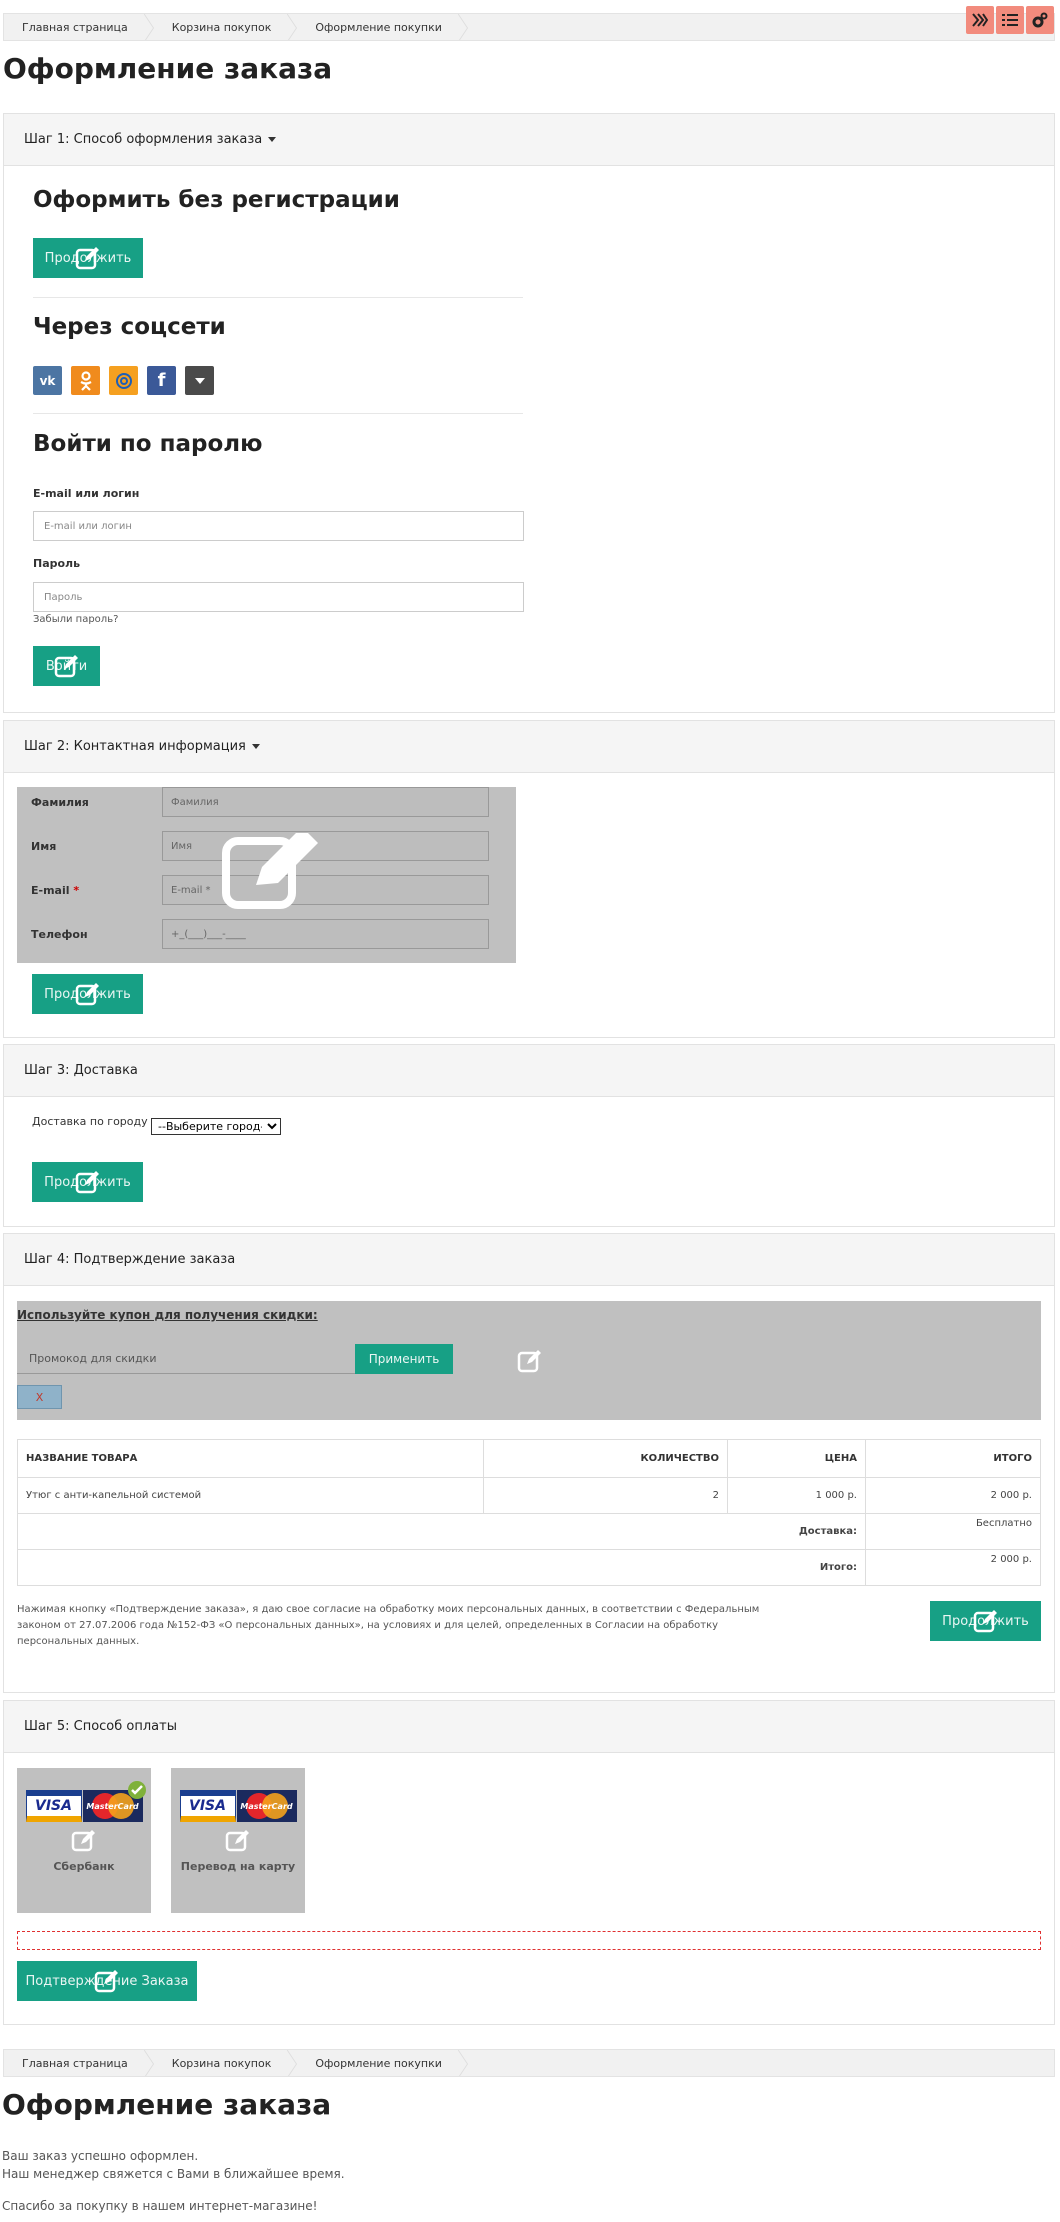 This screenshot has height=2222, width=1060. I want to click on payment-option-card-transfer: VISA MasterCard Перевод на карту, so click(238, 1840).